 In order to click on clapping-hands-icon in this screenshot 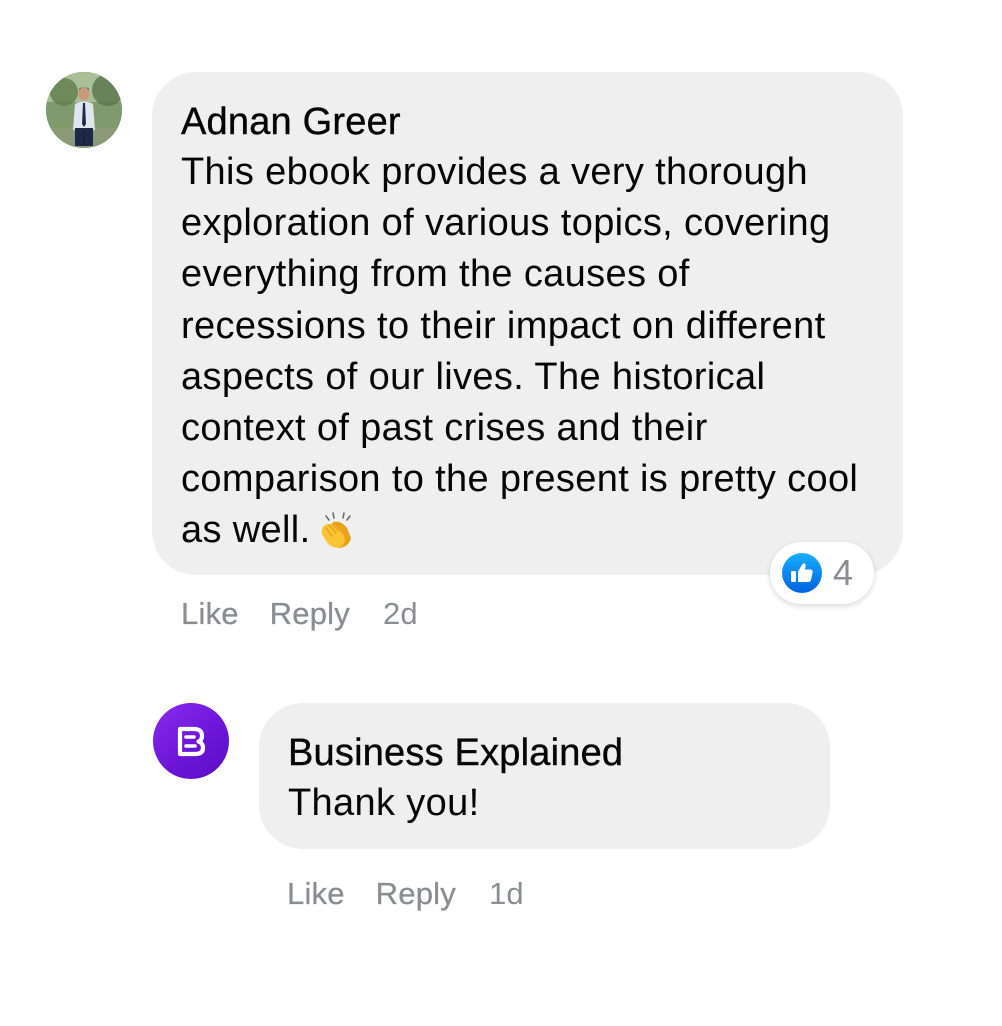, I will do `click(336, 530)`.